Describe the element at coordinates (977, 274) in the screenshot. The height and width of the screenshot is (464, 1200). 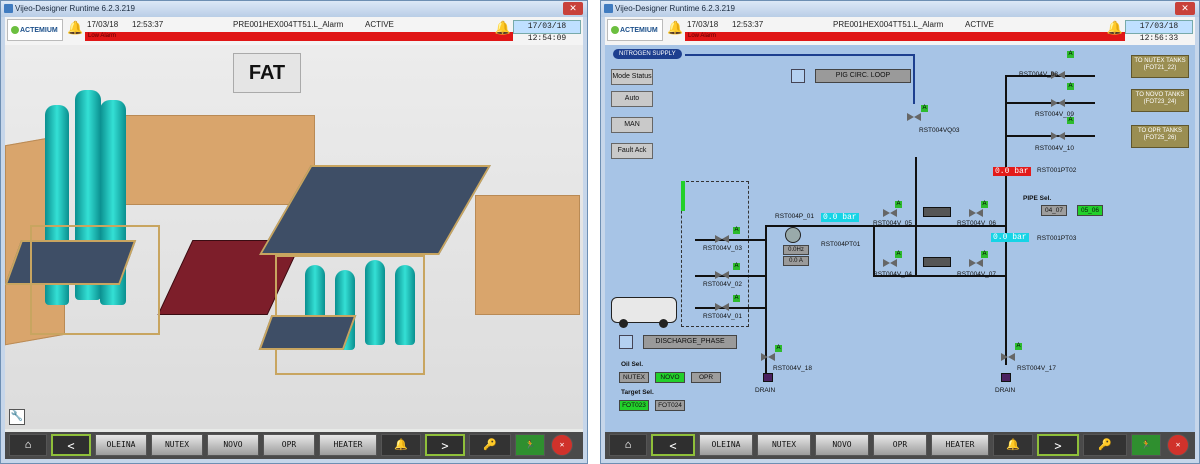
I see `valve-label: RST004V_07` at that location.